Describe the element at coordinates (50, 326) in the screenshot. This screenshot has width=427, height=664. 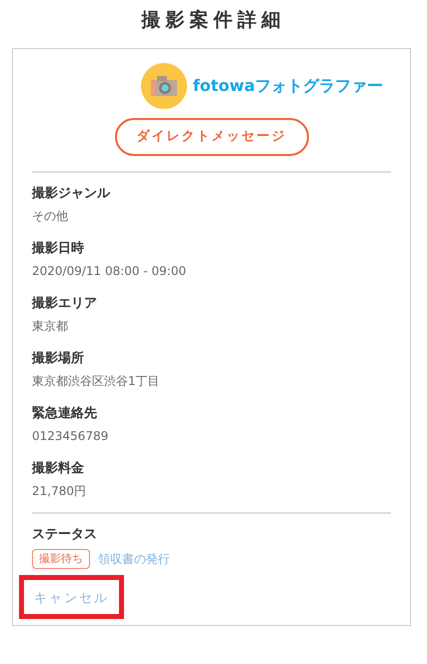
I see `field-value: 東京都` at that location.